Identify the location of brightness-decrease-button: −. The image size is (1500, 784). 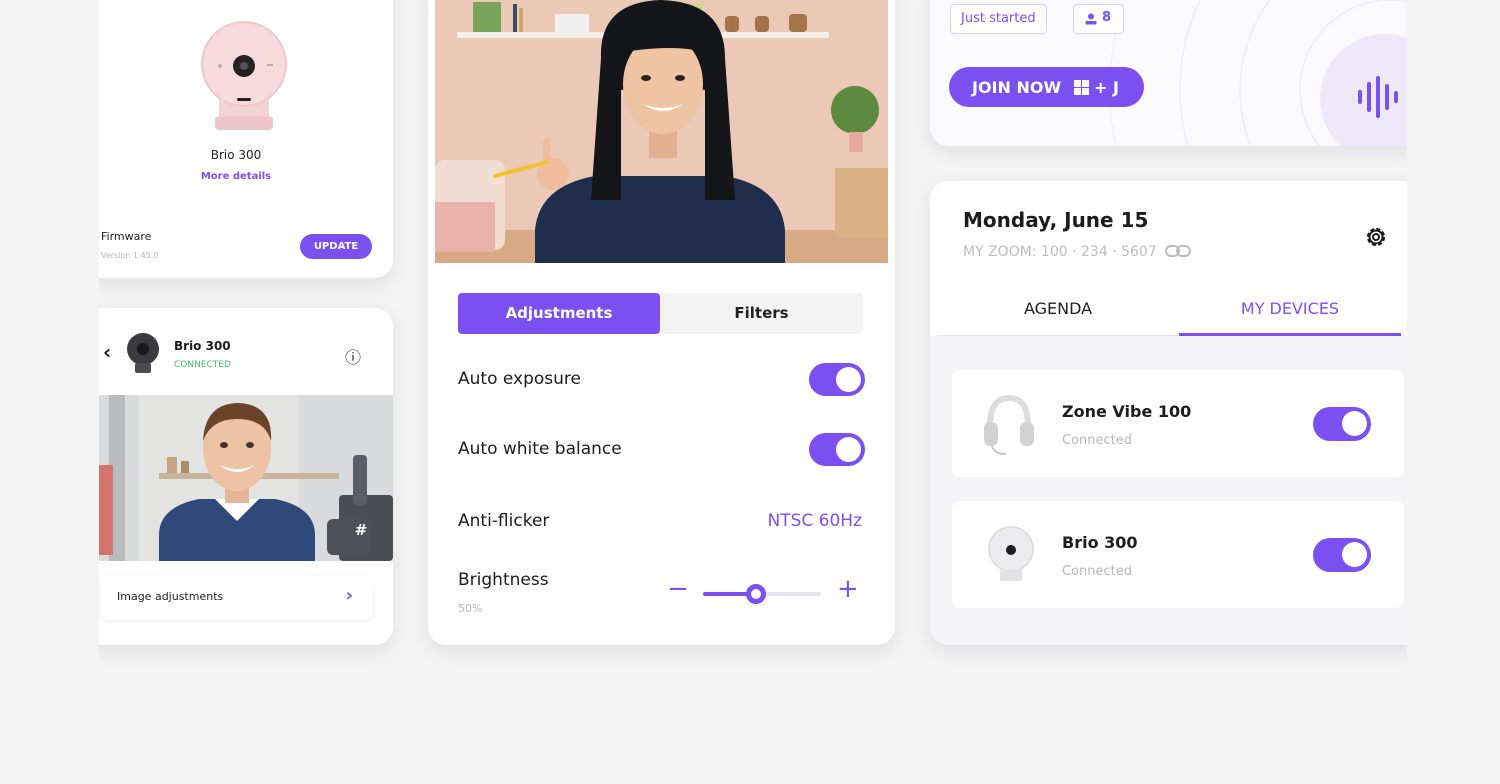
(678, 589).